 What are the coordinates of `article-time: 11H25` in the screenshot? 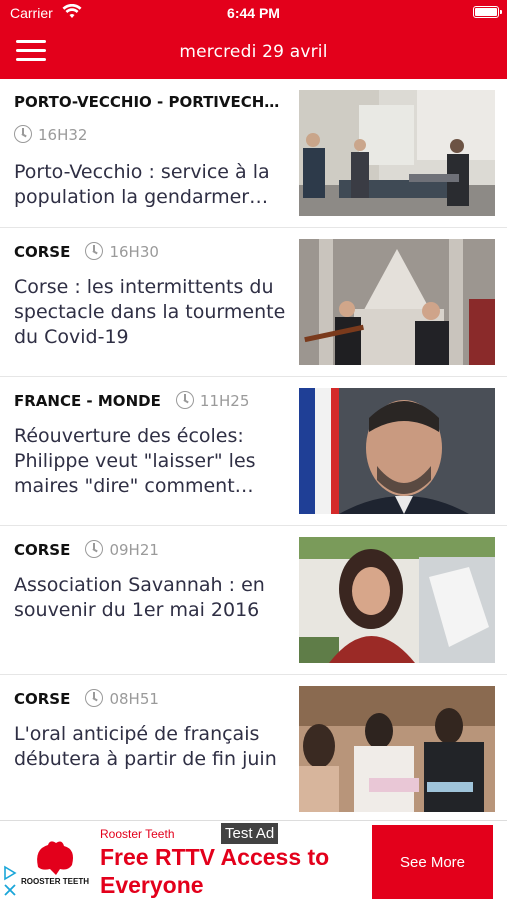 It's located at (224, 401).